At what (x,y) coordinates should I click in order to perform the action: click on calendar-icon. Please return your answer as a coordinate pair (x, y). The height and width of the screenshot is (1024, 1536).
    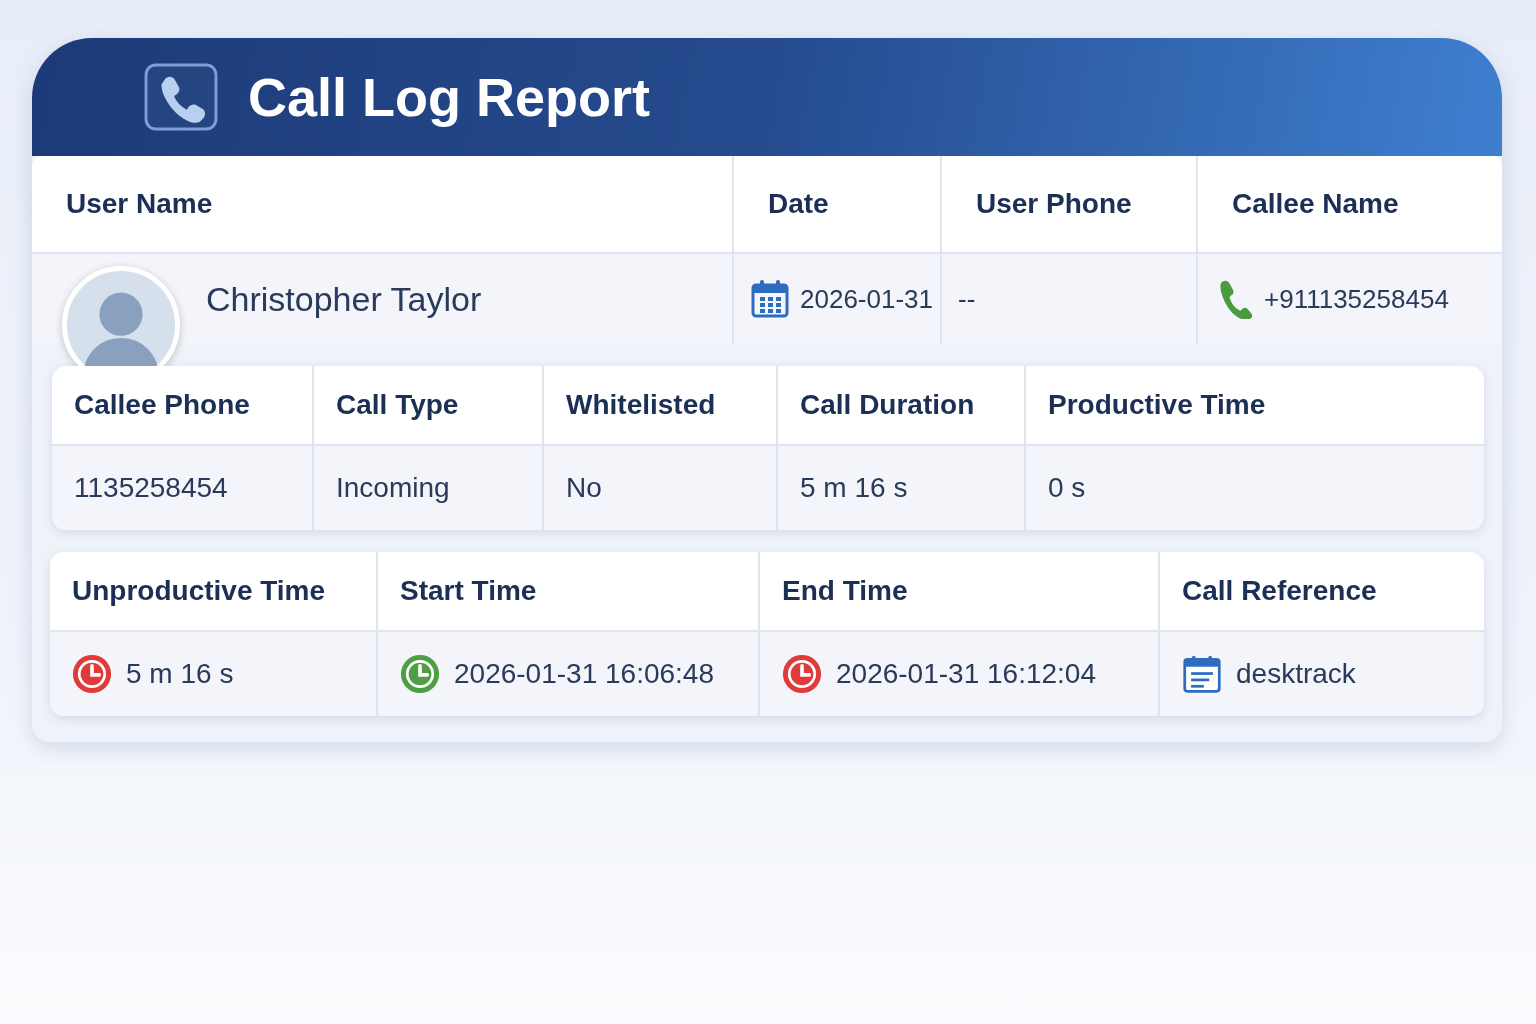
    Looking at the image, I should click on (770, 299).